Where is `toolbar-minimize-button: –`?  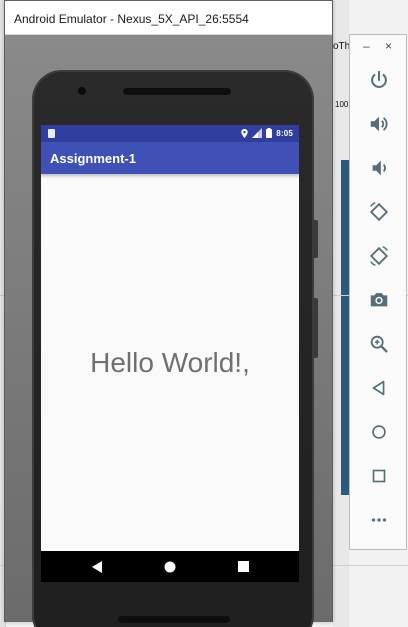 toolbar-minimize-button: – is located at coordinates (366, 46).